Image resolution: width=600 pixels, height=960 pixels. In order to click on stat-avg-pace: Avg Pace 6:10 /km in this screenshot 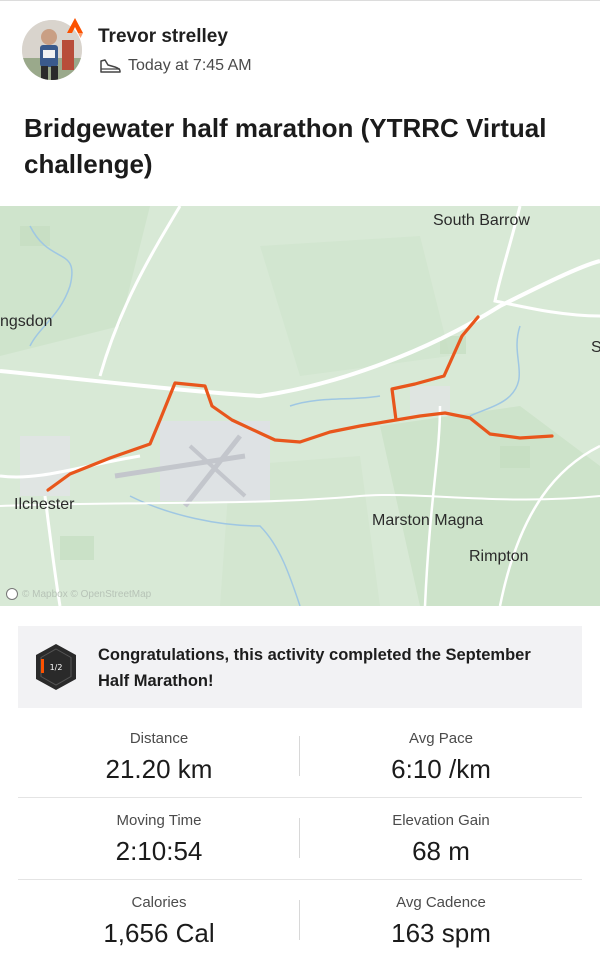, I will do `click(441, 757)`.